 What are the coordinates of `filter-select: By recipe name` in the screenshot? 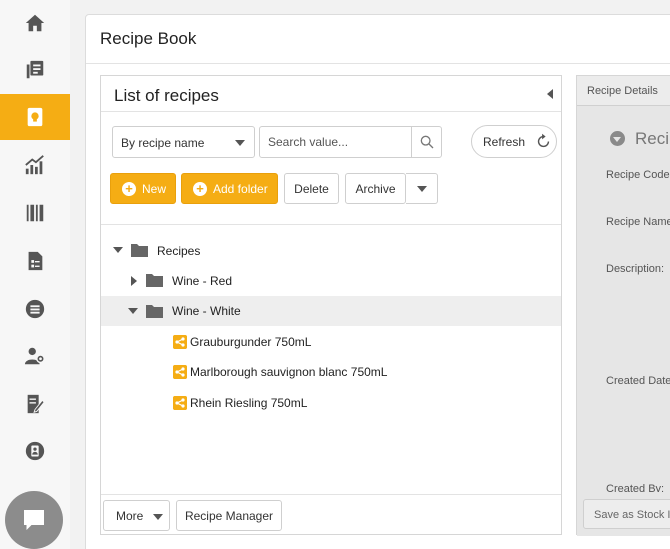 It's located at (183, 142).